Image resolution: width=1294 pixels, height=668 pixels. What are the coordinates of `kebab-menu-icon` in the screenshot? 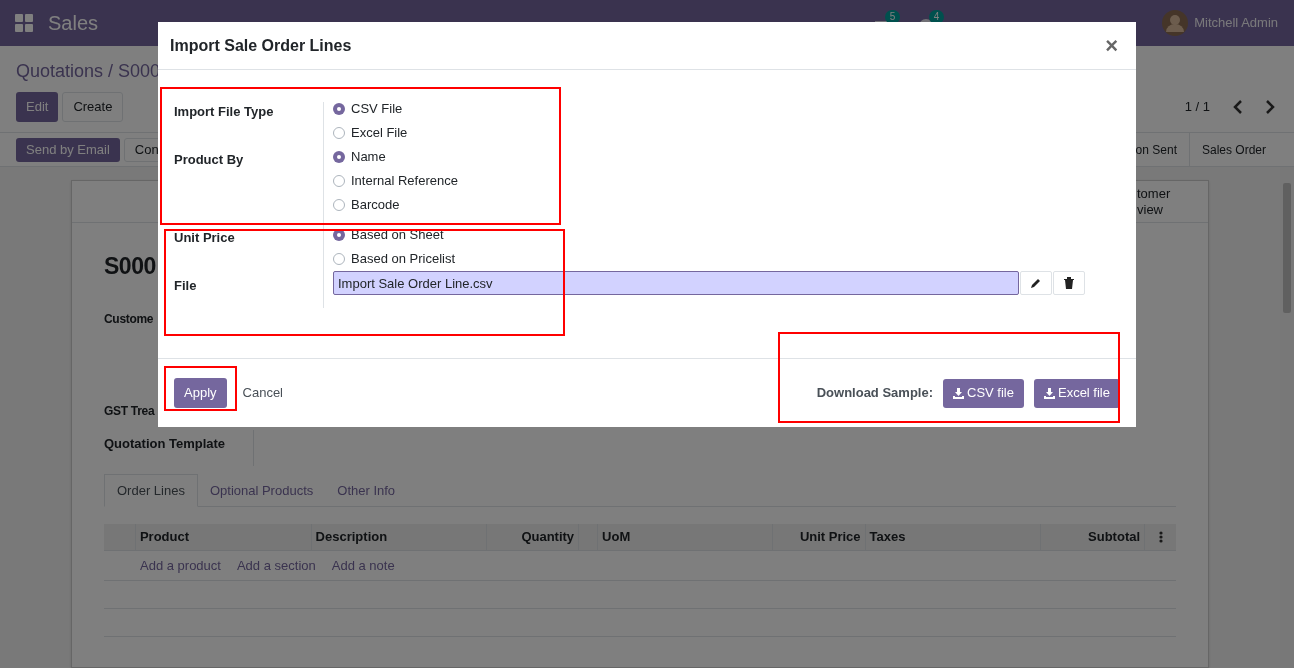 It's located at (1160, 537).